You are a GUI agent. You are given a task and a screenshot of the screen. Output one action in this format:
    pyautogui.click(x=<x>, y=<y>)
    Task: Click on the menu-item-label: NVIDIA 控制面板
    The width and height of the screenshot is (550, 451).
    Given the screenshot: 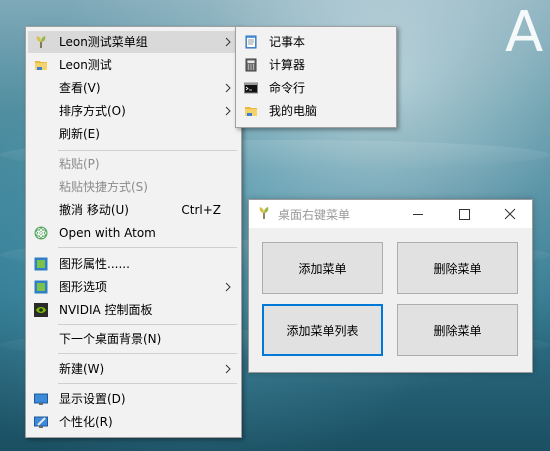 What is the action you would take?
    pyautogui.click(x=106, y=310)
    